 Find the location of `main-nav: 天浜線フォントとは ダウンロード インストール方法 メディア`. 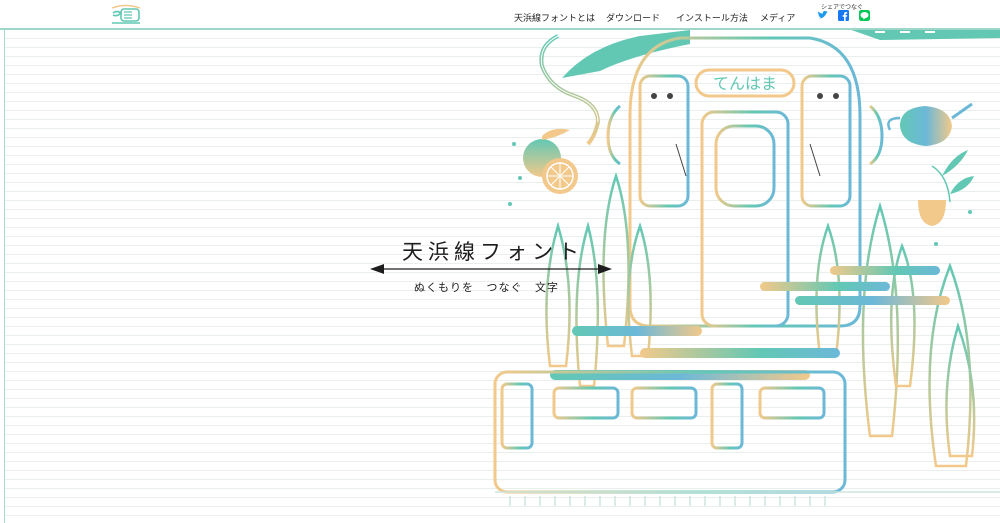

main-nav: 天浜線フォントとは ダウンロード インストール方法 メディア is located at coordinates (400, 18).